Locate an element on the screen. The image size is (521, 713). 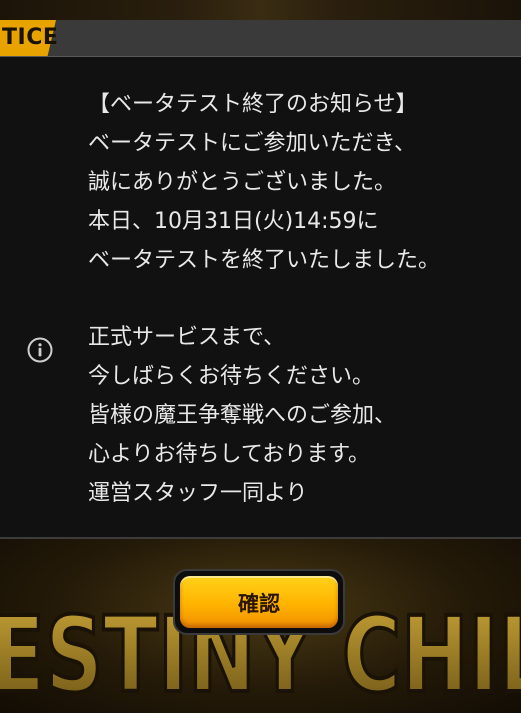
confirm-button: 確認 is located at coordinates (259, 602).